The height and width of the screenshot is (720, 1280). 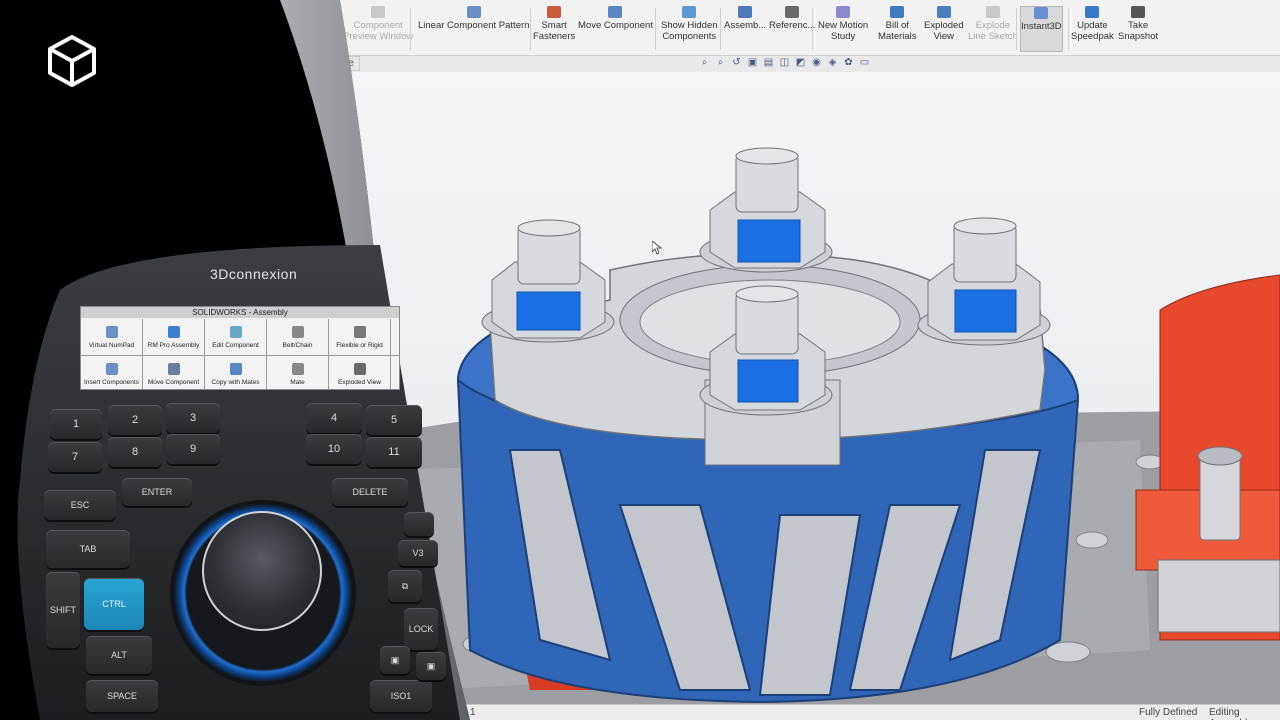 What do you see at coordinates (63, 610) in the screenshot?
I see `key-shift: SHIFT` at bounding box center [63, 610].